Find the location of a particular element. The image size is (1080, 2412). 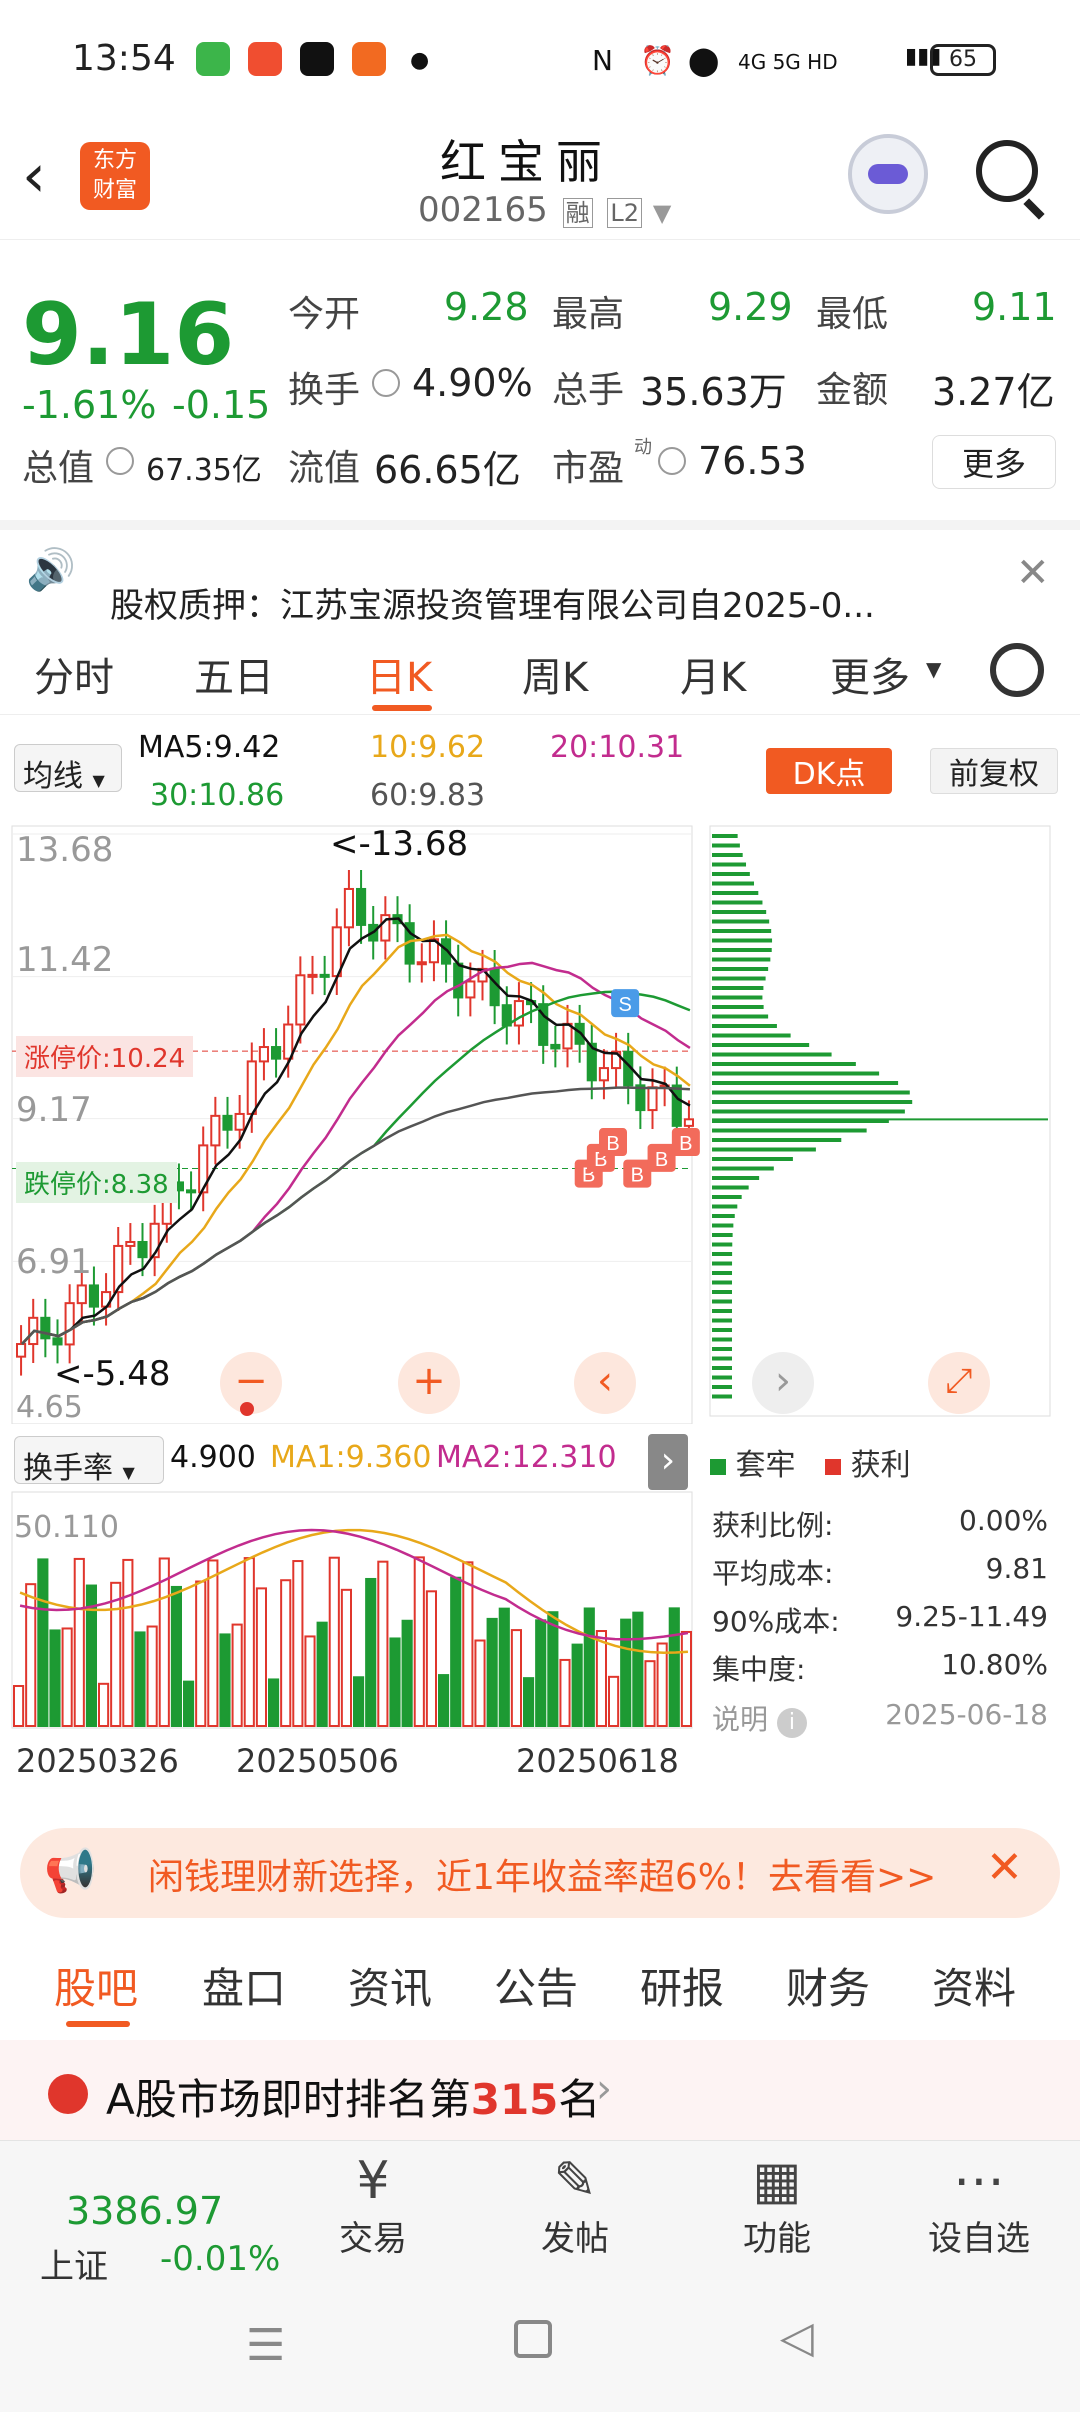

add-watchlist-button: ⋯ 设自选 is located at coordinates (979, 2205).